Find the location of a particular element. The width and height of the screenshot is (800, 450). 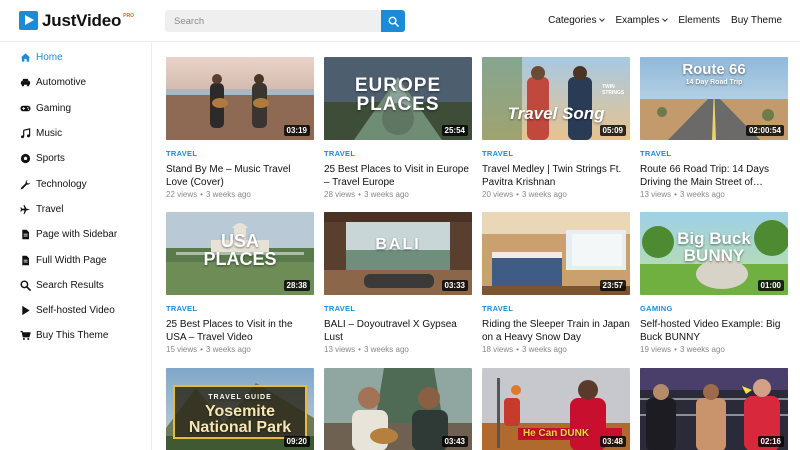

duration-badge: 09:20 is located at coordinates (296, 441).